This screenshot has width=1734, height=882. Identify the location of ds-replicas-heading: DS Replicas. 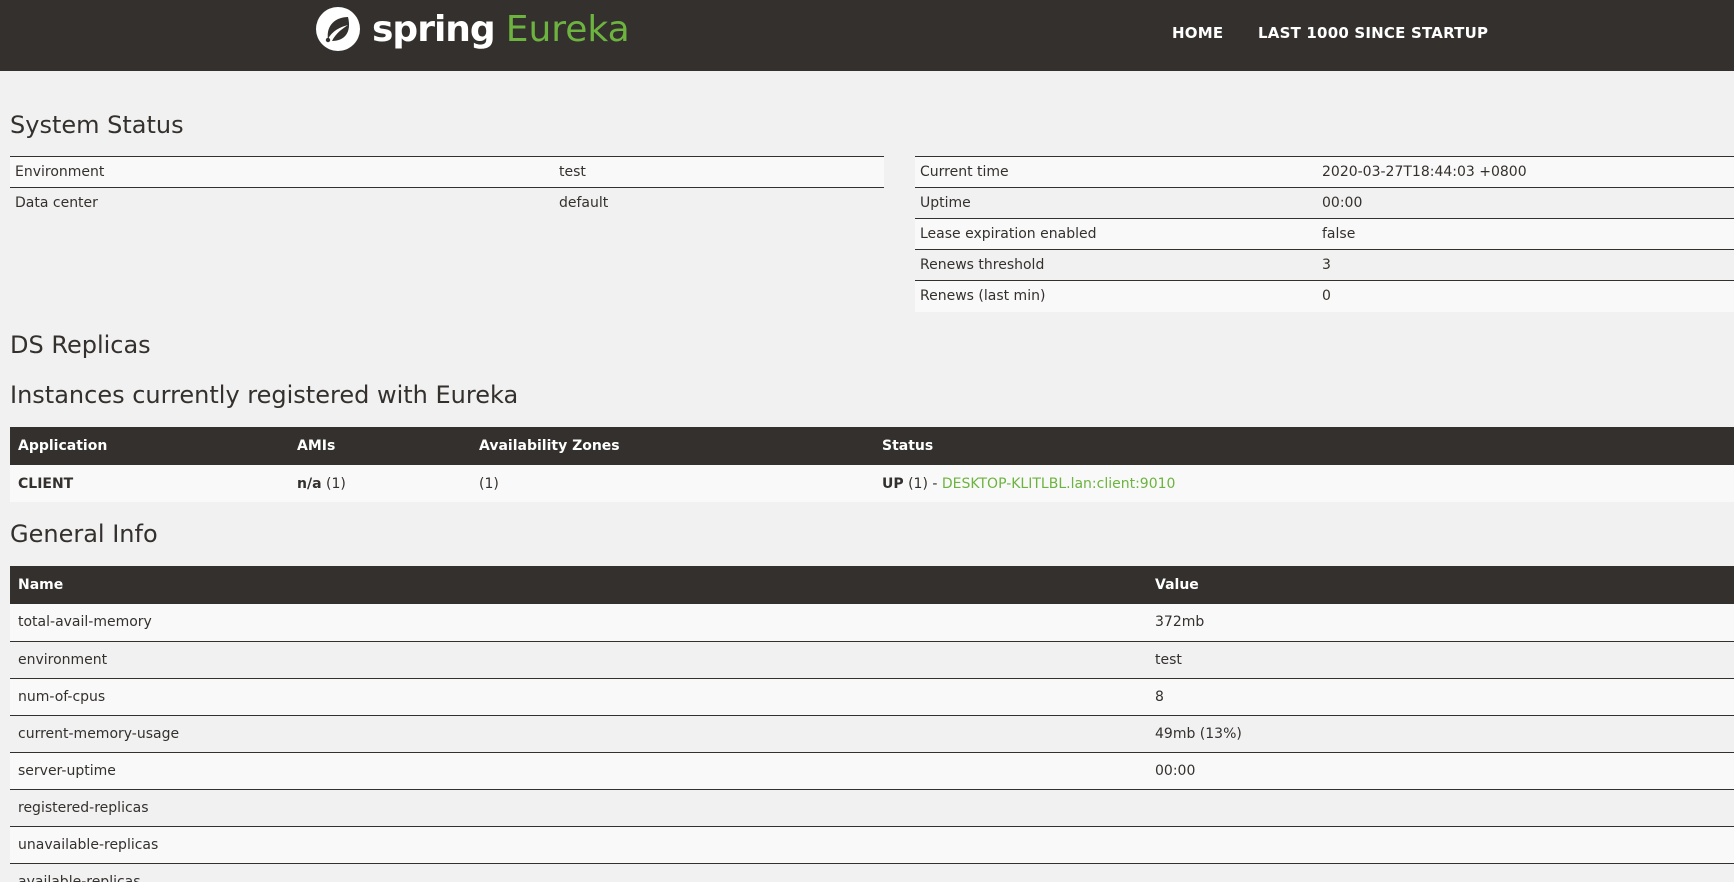
(80, 345).